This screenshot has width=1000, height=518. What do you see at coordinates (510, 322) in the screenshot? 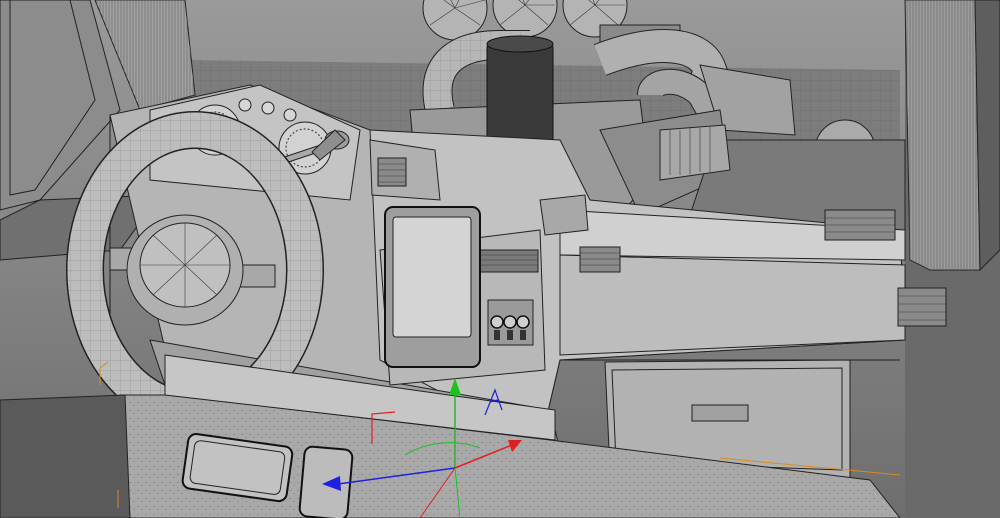
I see `toggle-switches` at bounding box center [510, 322].